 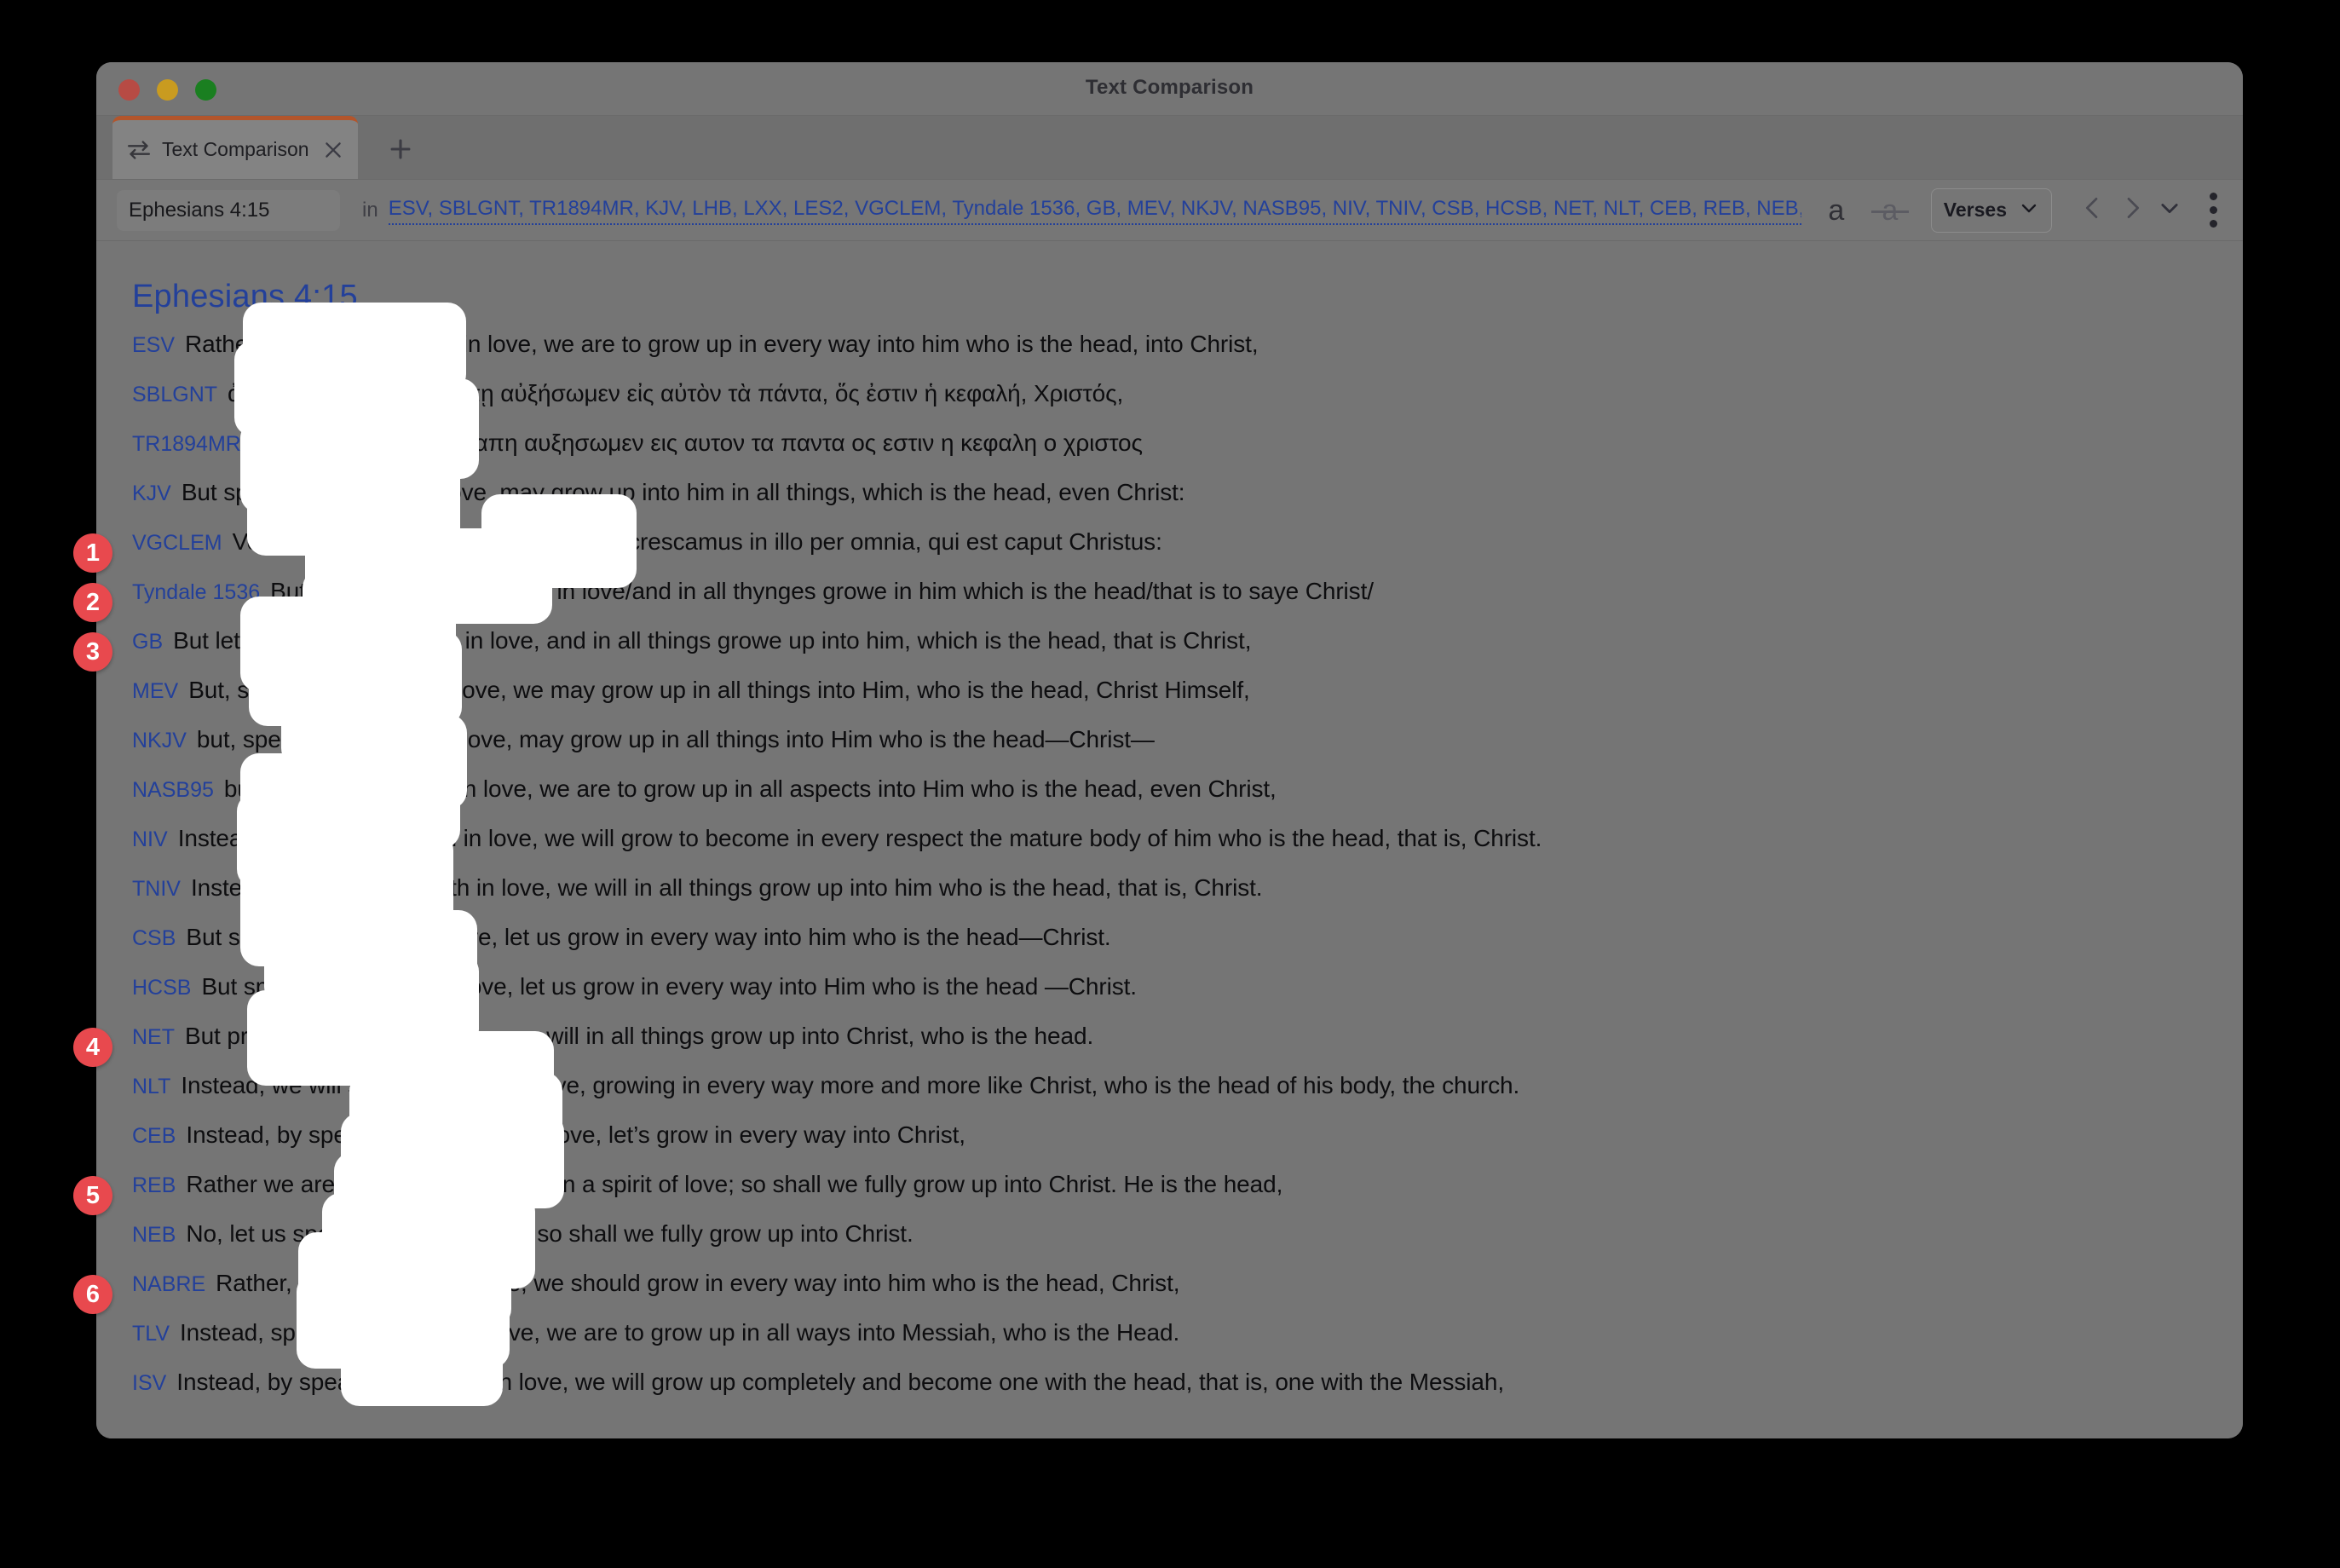 I want to click on kebab-menu-icon, so click(x=2213, y=210).